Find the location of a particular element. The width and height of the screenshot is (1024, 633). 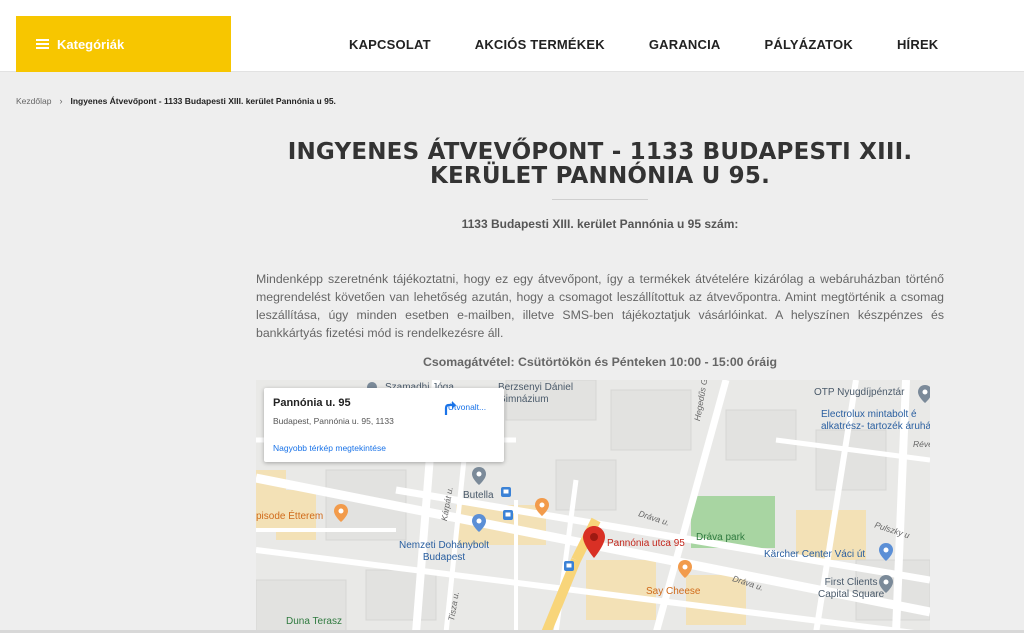

title-divider is located at coordinates (600, 199).